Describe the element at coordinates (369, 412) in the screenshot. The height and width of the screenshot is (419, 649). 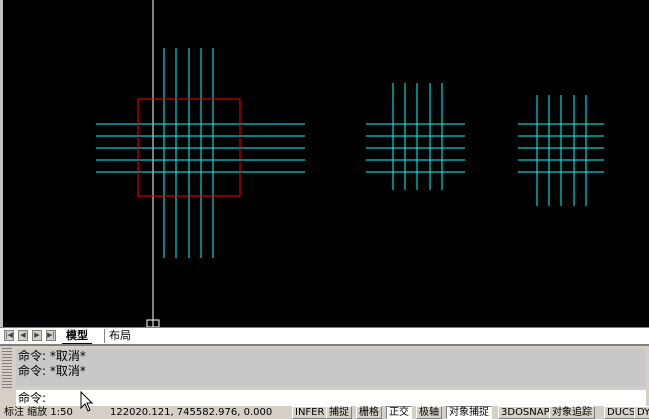
I see `toggle-grid: 栅格` at that location.